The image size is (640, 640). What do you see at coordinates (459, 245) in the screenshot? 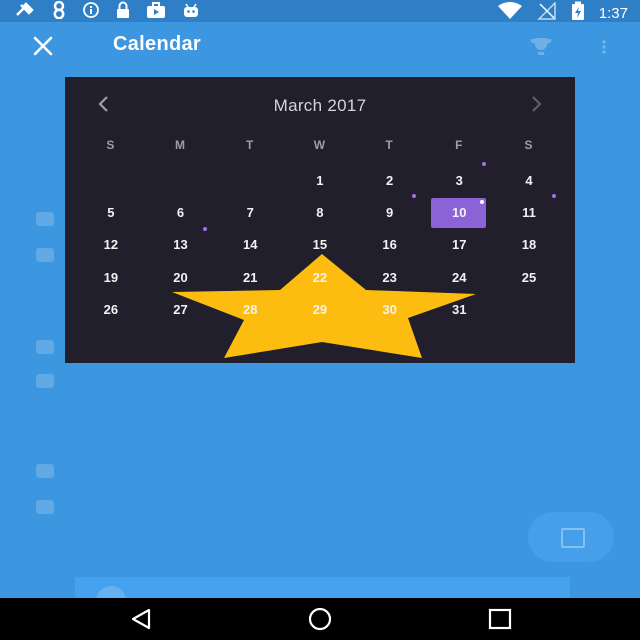
I see `calendar-day-number: 17` at bounding box center [459, 245].